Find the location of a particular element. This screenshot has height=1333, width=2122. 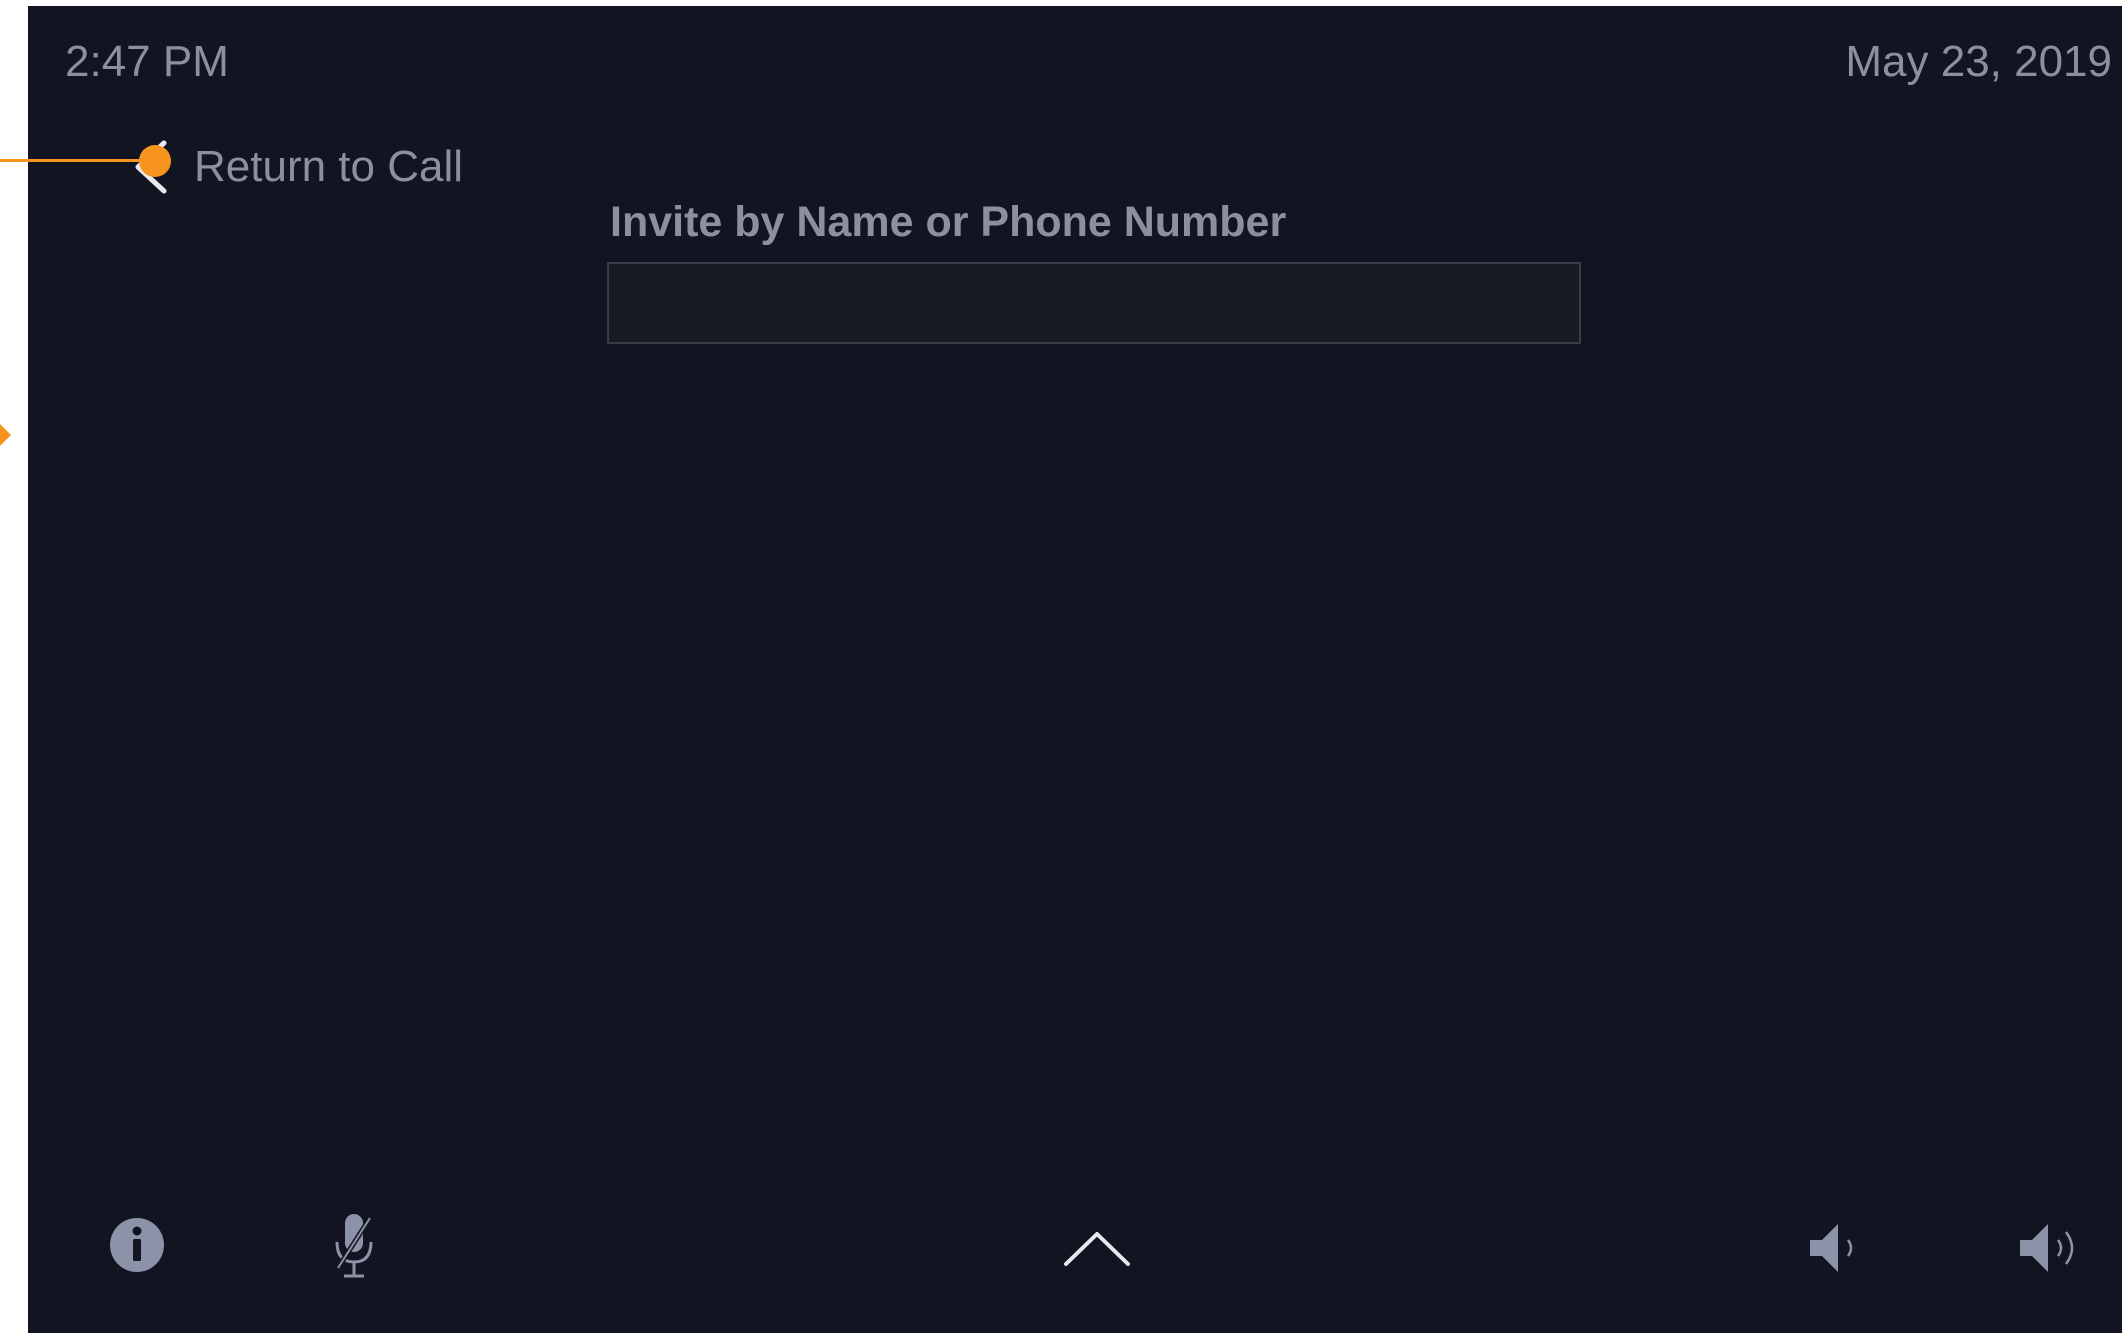

annotation-leader-line is located at coordinates (71, 160).